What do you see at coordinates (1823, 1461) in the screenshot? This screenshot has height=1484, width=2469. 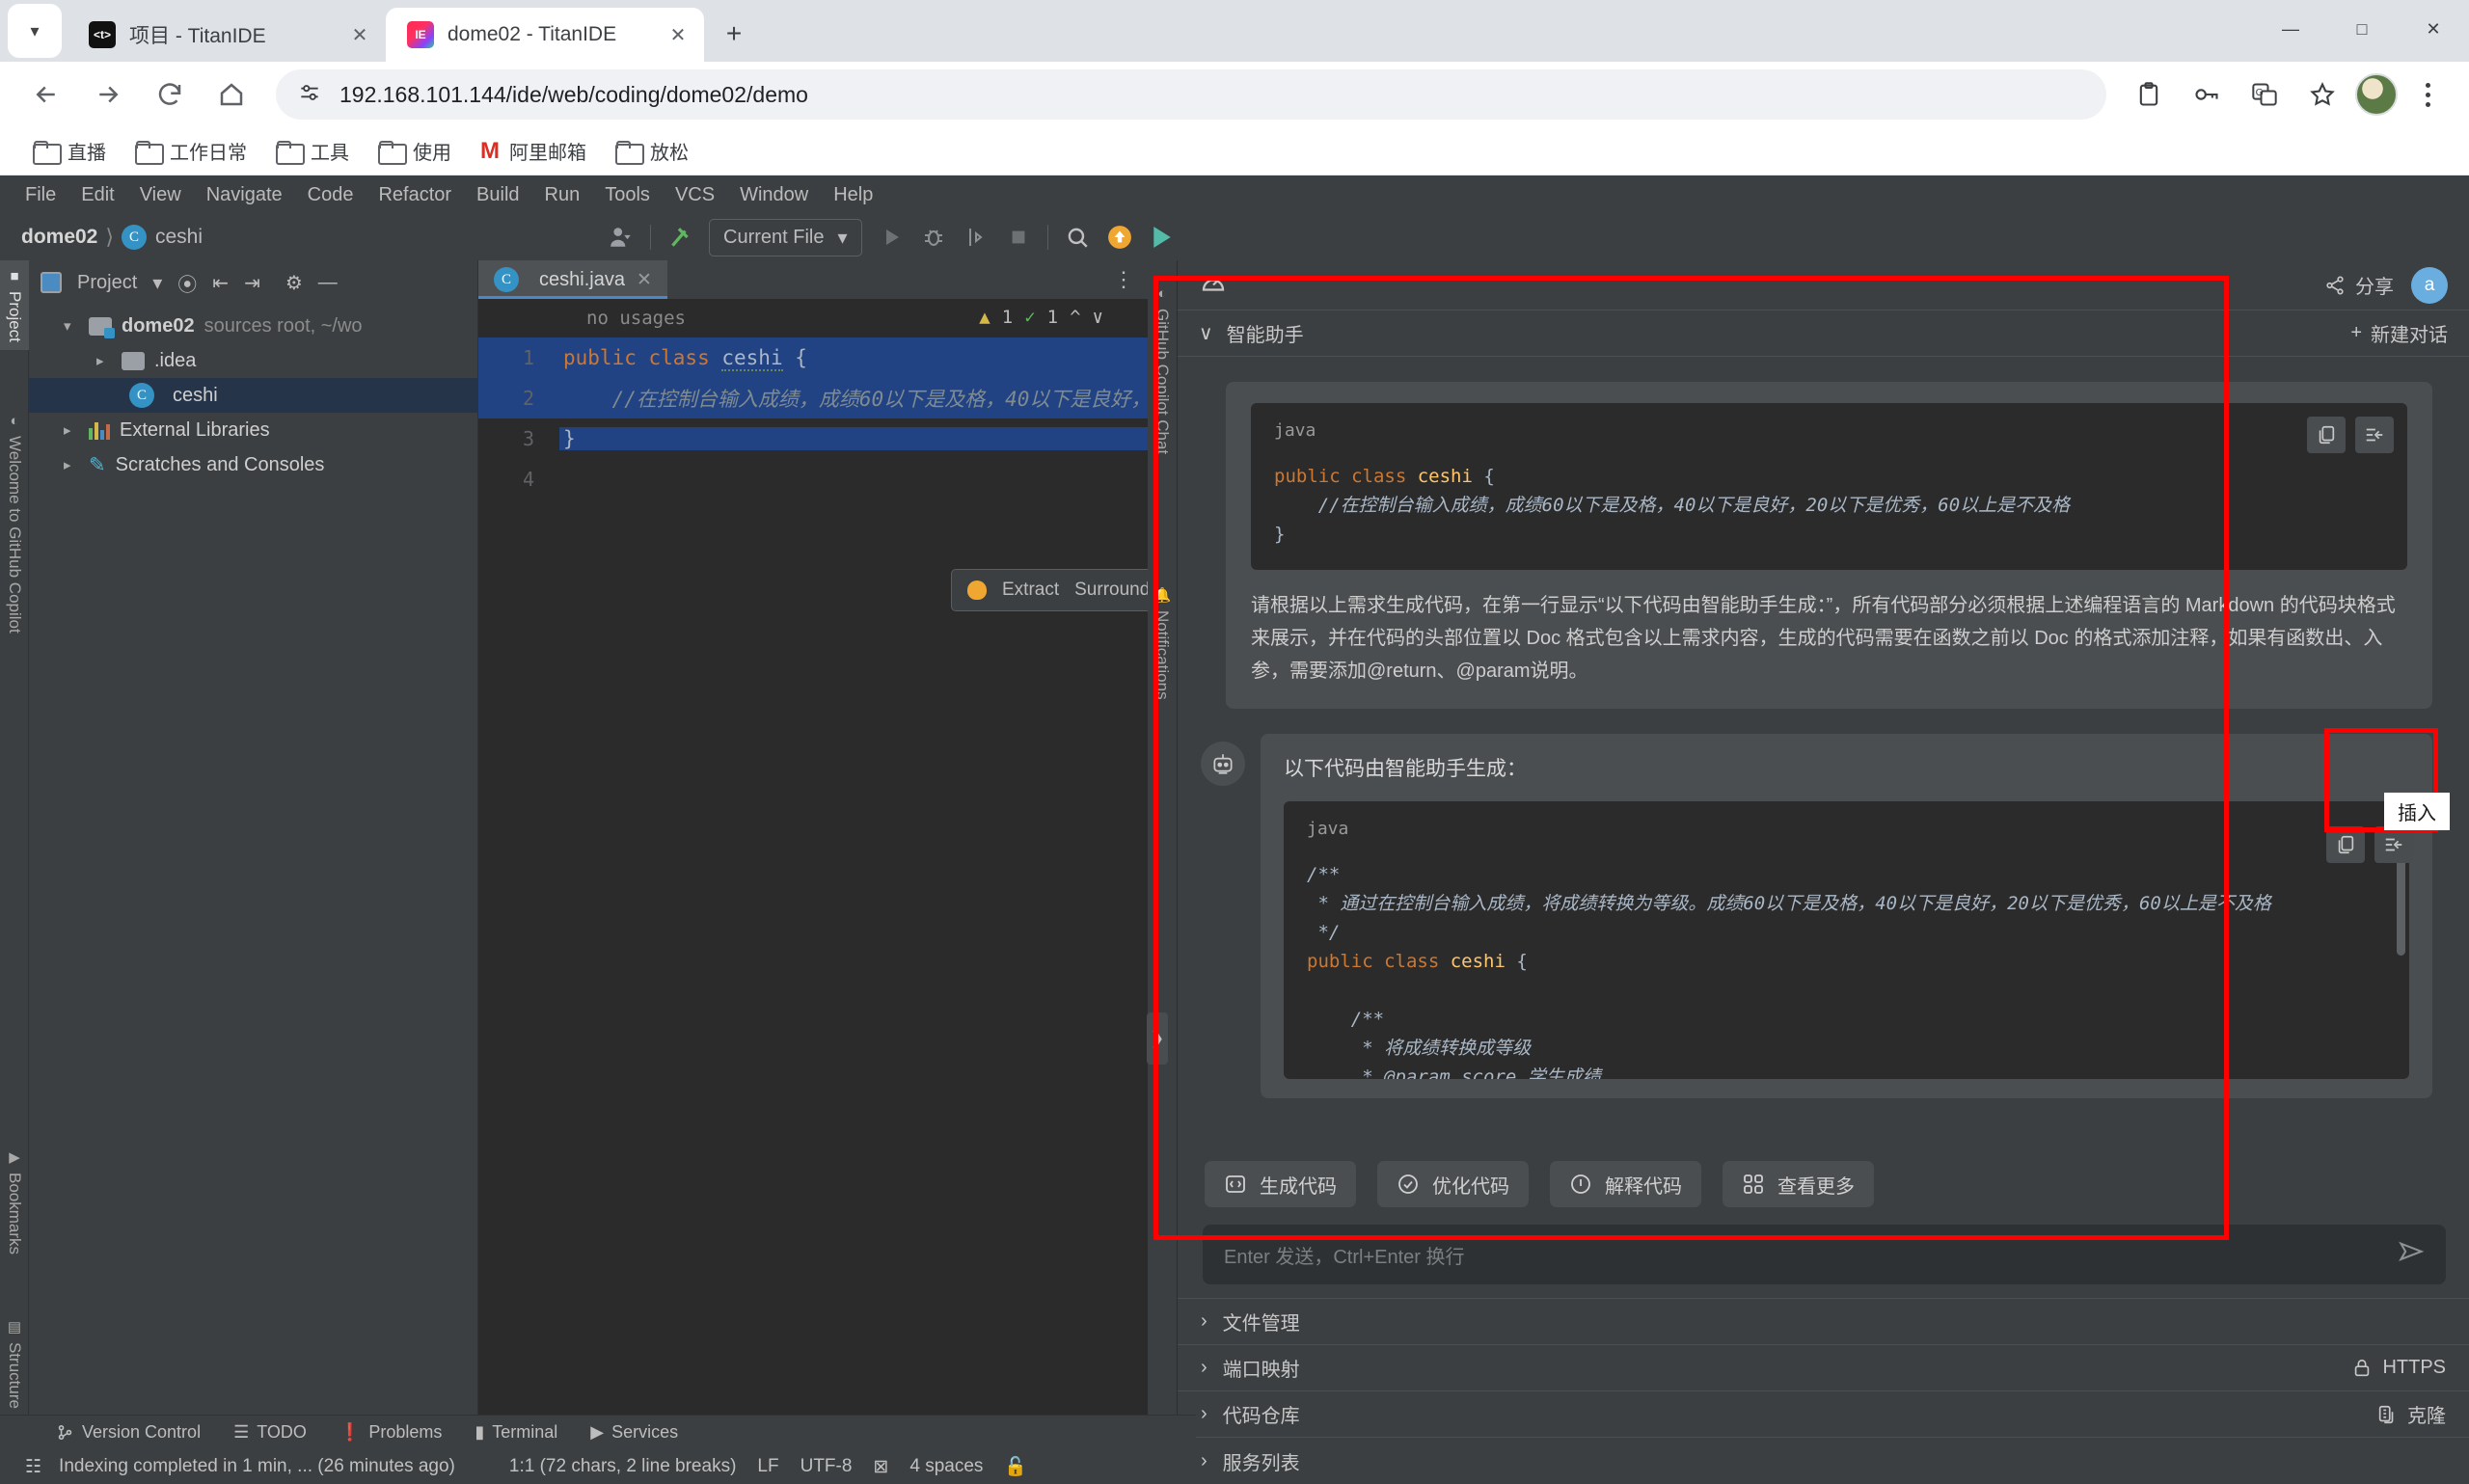 I see `section-service-list: › 服务列表` at bounding box center [1823, 1461].